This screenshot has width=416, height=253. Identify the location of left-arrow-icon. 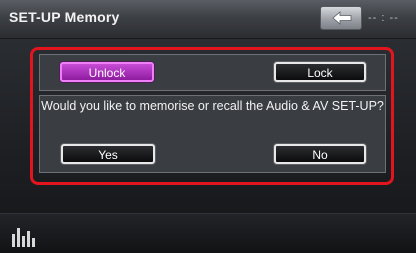
(342, 18).